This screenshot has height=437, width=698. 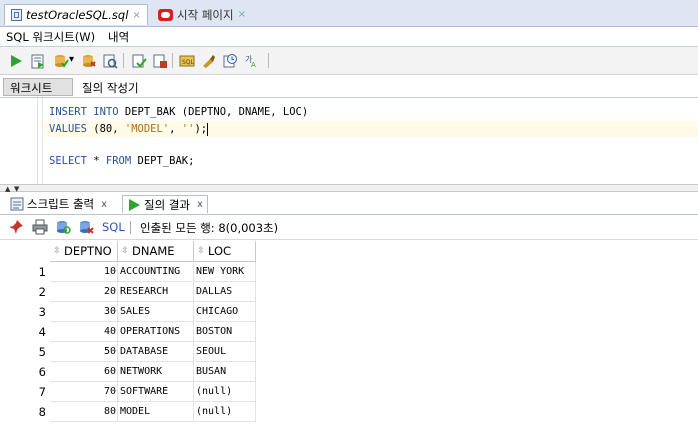 What do you see at coordinates (16, 61) in the screenshot?
I see `run-statement-icon` at bounding box center [16, 61].